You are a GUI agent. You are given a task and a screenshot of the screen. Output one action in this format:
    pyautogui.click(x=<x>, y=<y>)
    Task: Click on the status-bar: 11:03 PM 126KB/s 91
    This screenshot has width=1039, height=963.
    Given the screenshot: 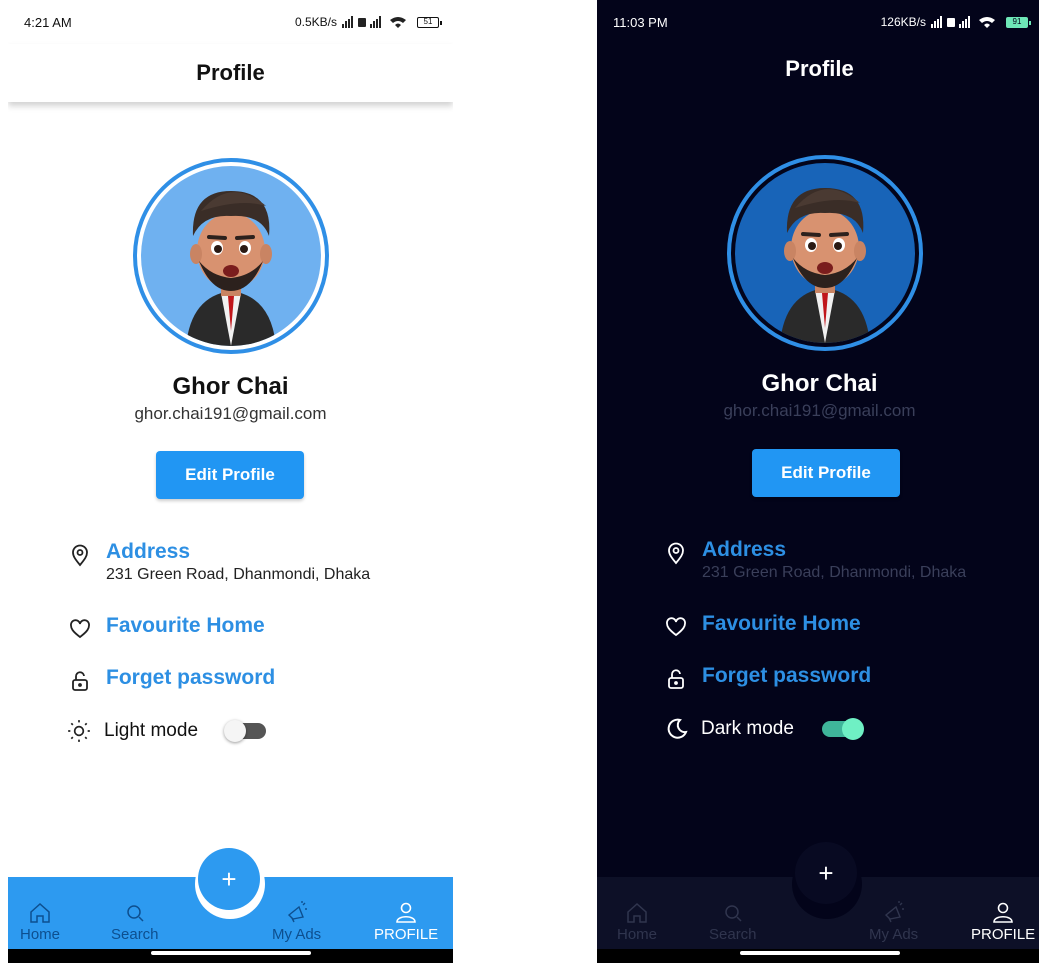 What is the action you would take?
    pyautogui.click(x=818, y=22)
    